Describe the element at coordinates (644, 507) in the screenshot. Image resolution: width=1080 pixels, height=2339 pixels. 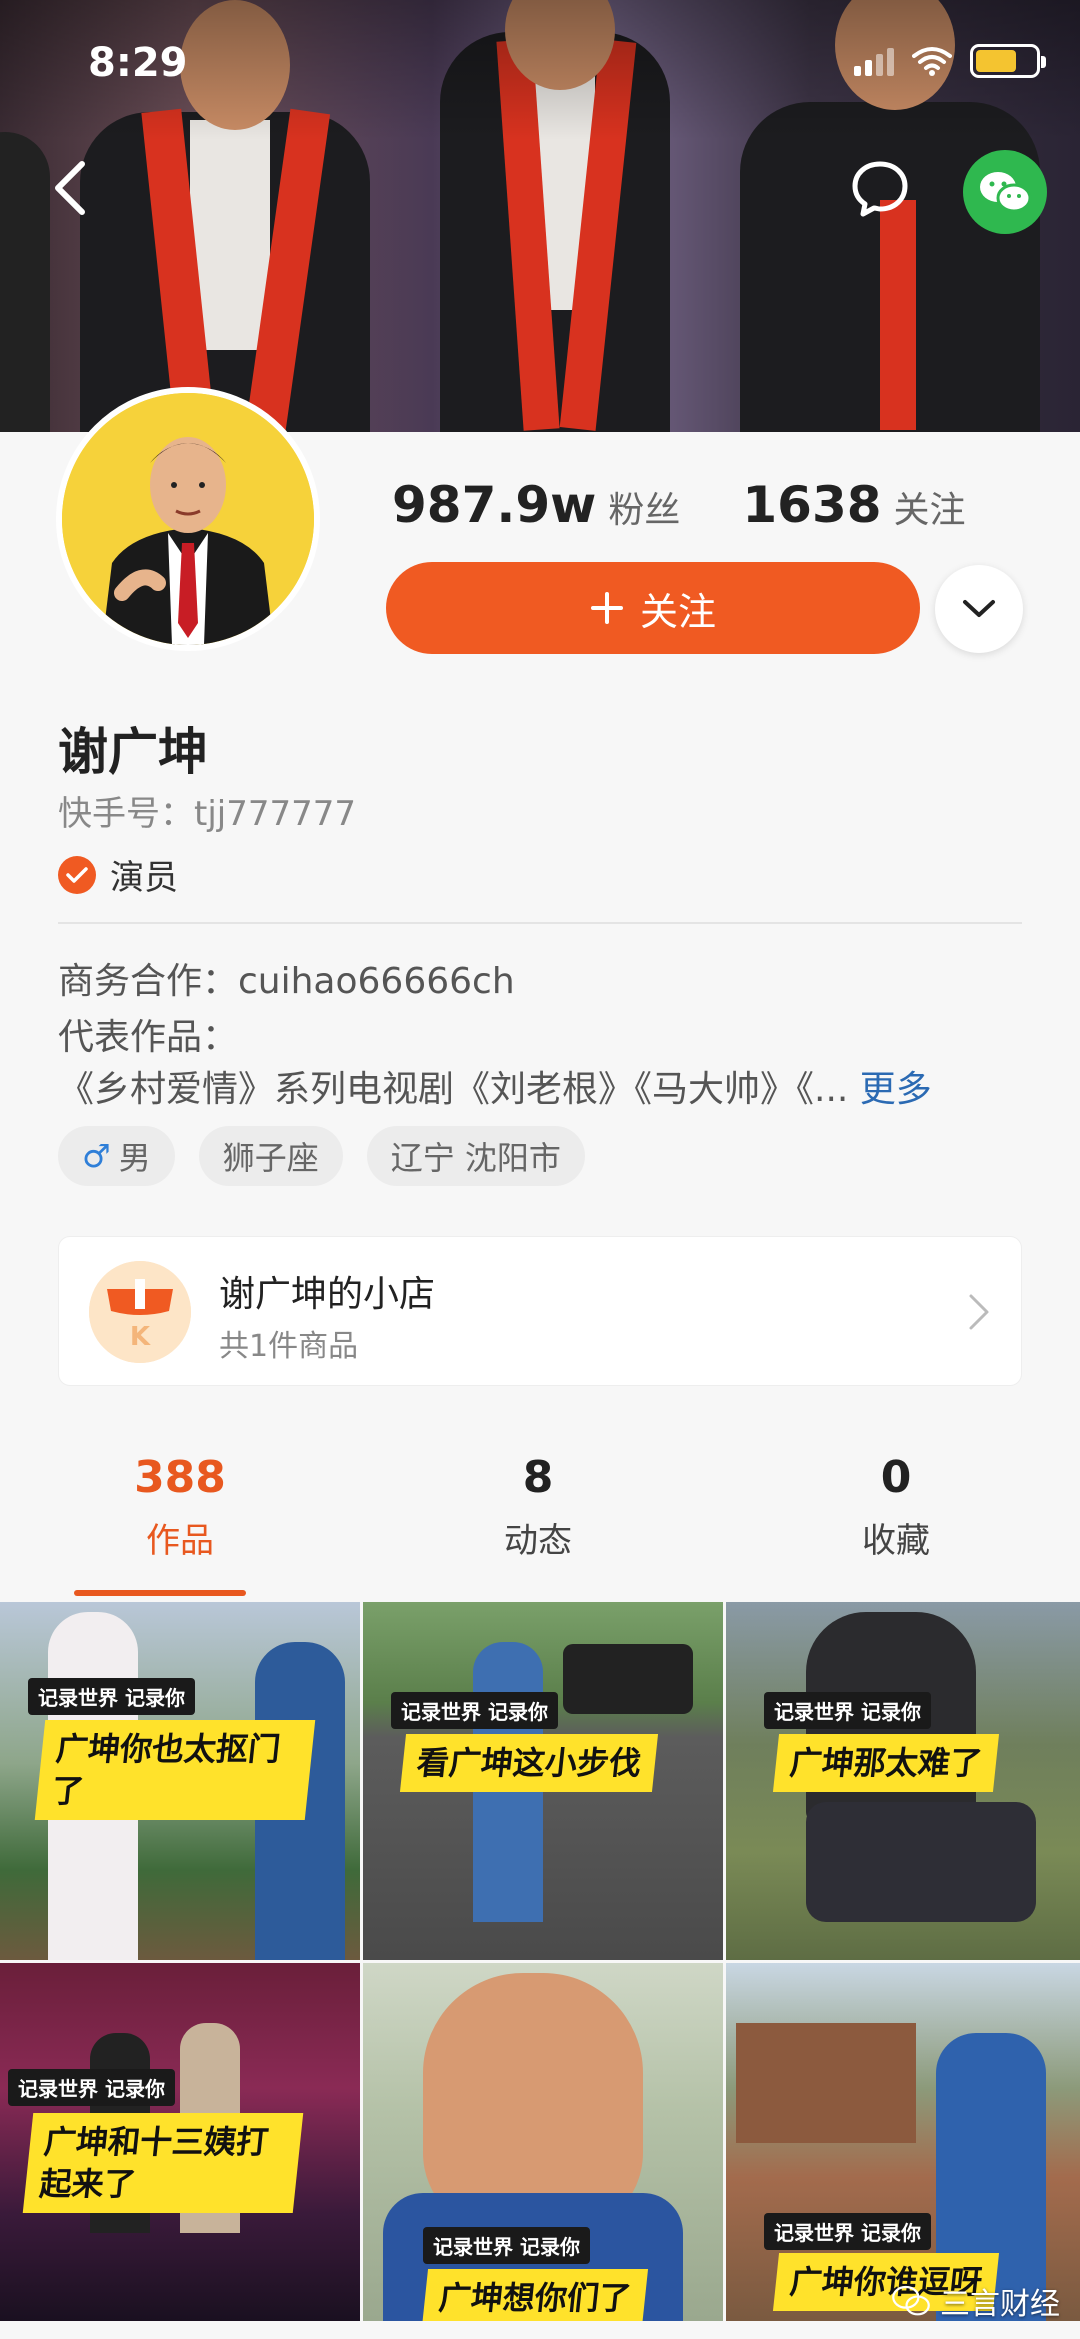
I see `fans-label: 粉丝` at that location.